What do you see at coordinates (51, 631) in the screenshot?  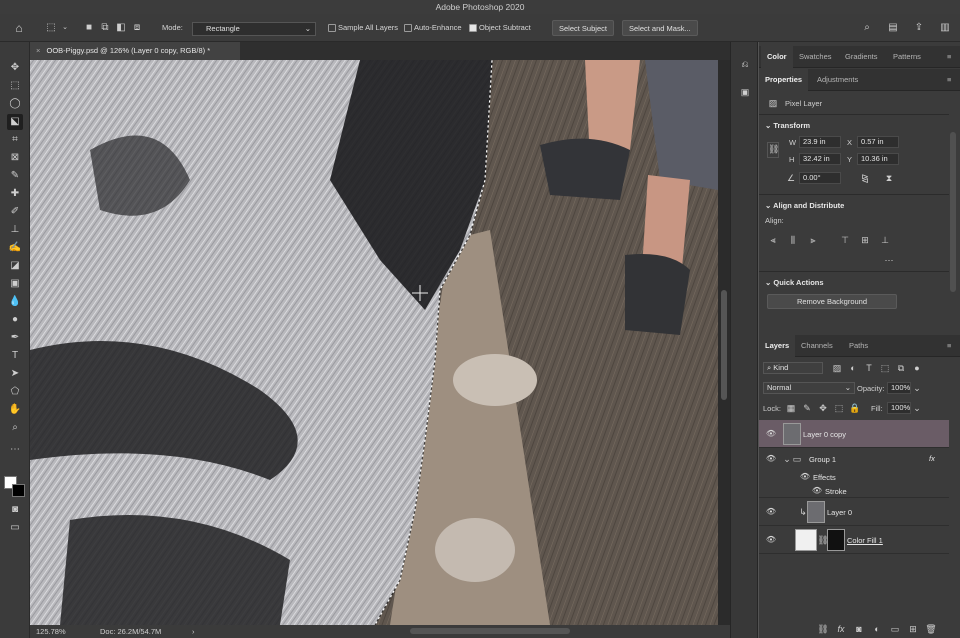 I see `zoom-level: 125.78%` at bounding box center [51, 631].